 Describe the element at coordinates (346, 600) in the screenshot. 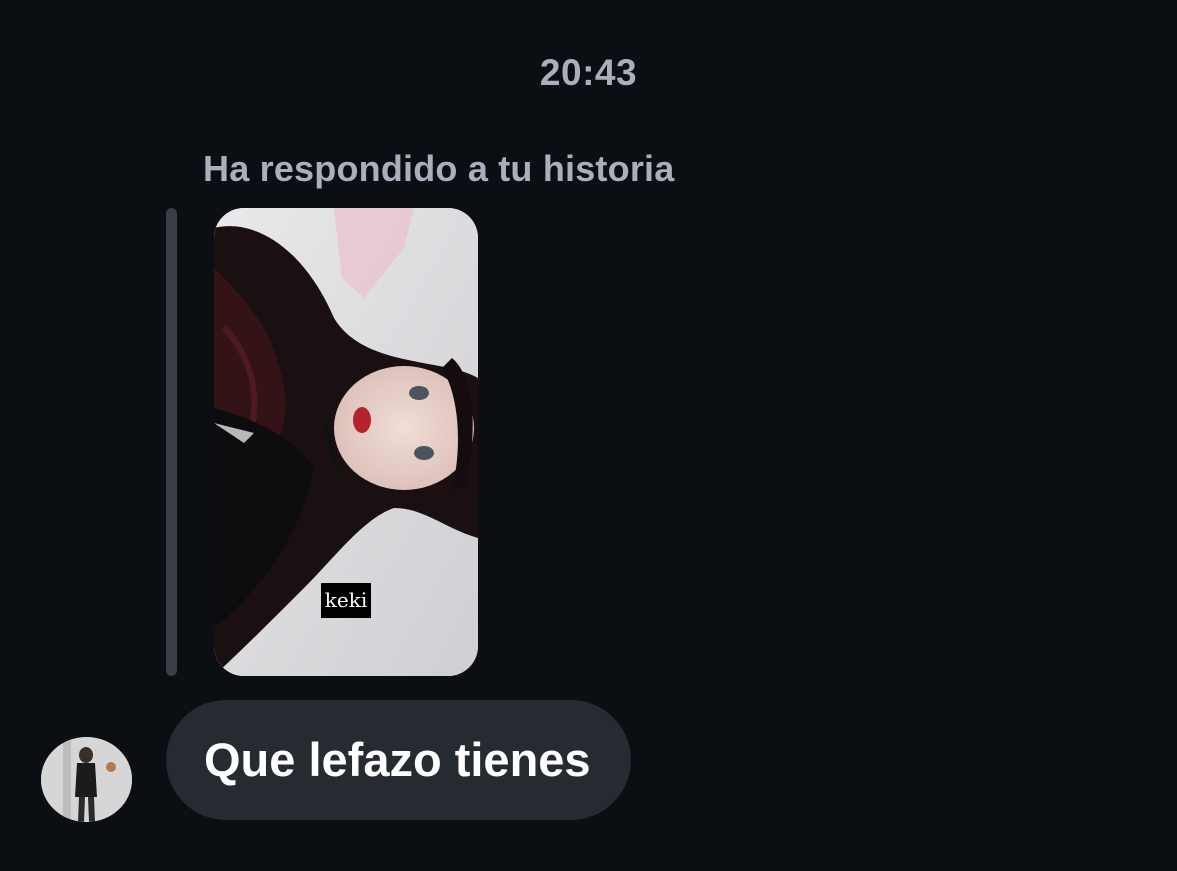

I see `story-text-sticker: keki` at that location.